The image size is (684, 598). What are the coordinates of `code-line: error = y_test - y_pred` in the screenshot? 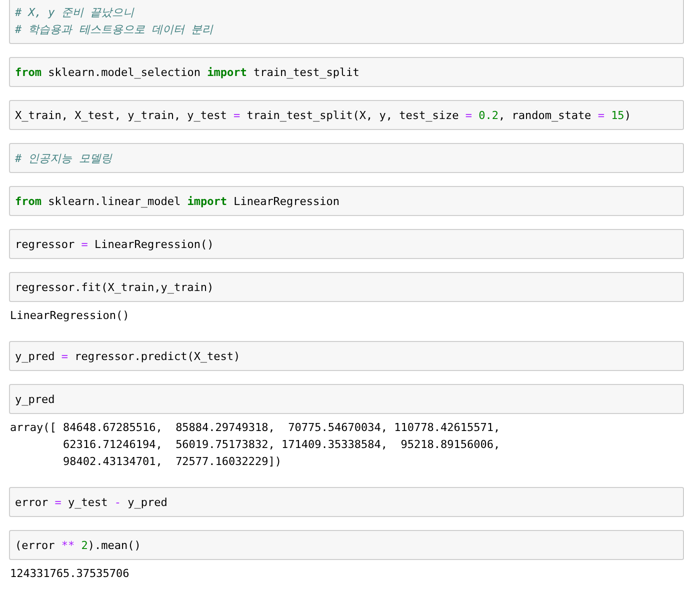 It's located at (91, 503).